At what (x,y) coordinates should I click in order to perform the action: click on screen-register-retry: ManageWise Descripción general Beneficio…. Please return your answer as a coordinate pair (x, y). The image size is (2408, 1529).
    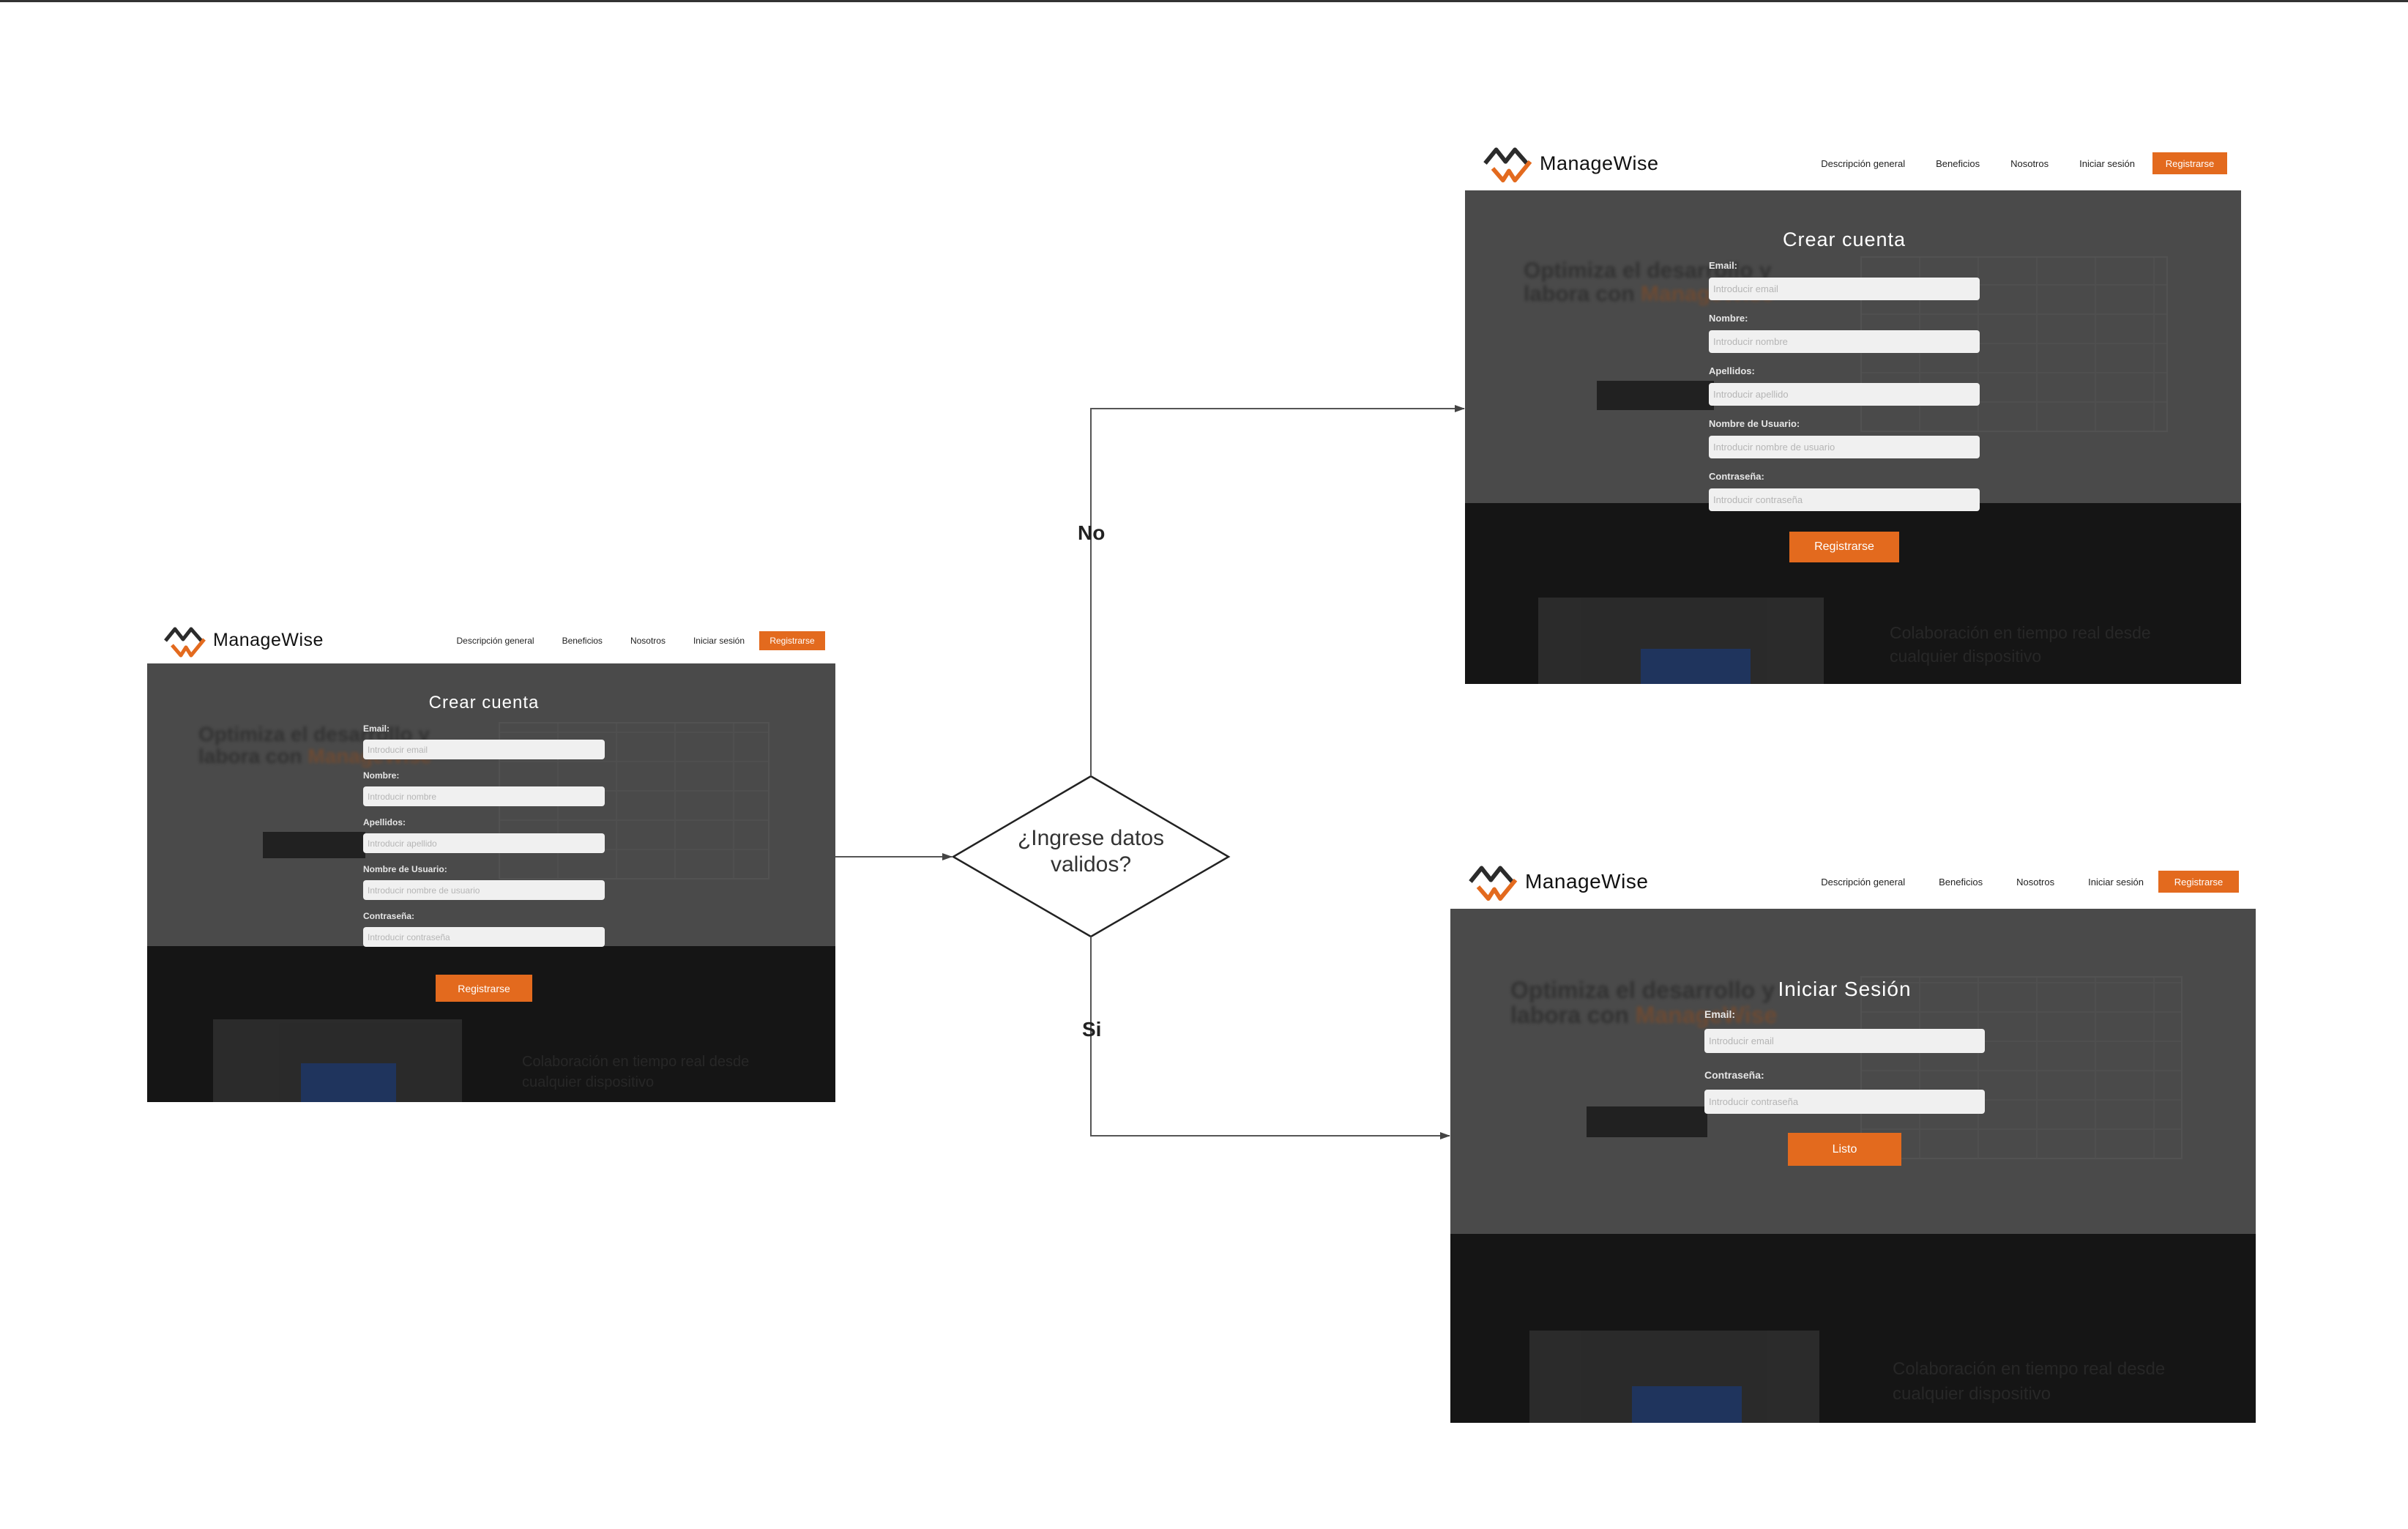
    Looking at the image, I should click on (1853, 410).